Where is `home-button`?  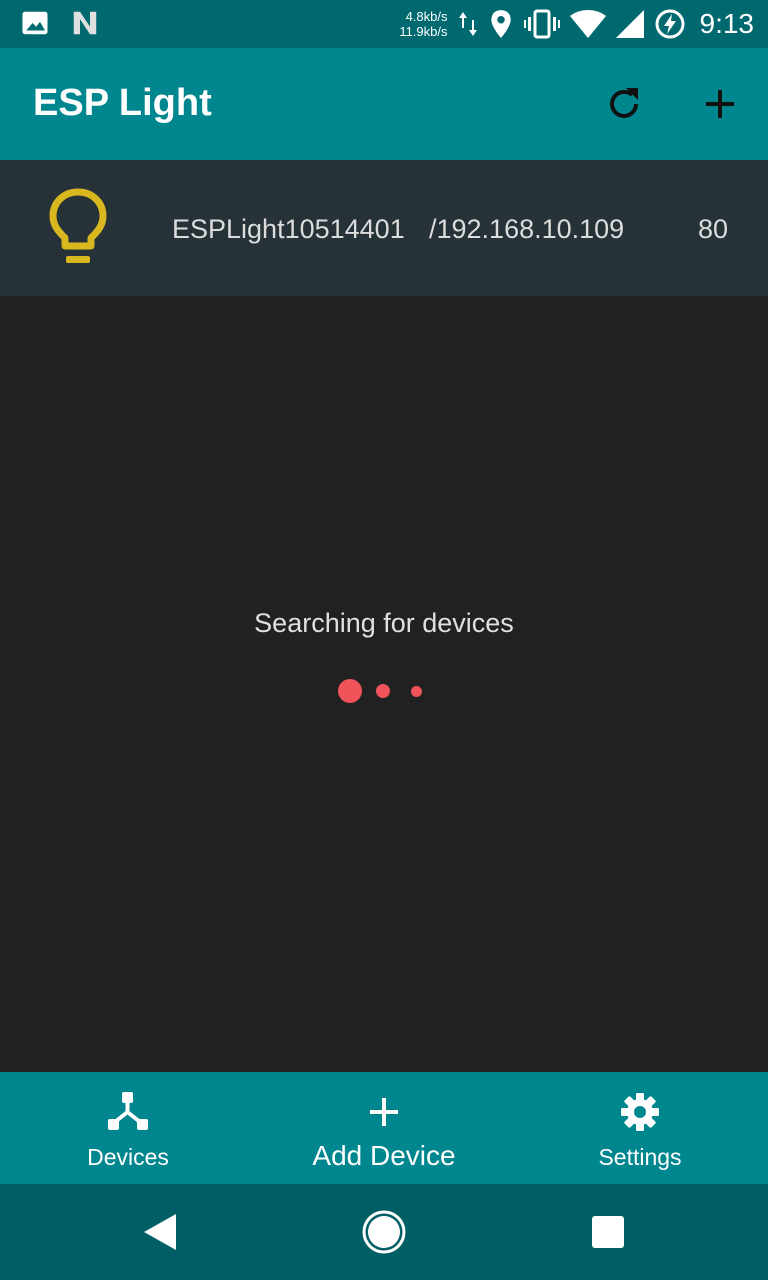
home-button is located at coordinates (384, 1232).